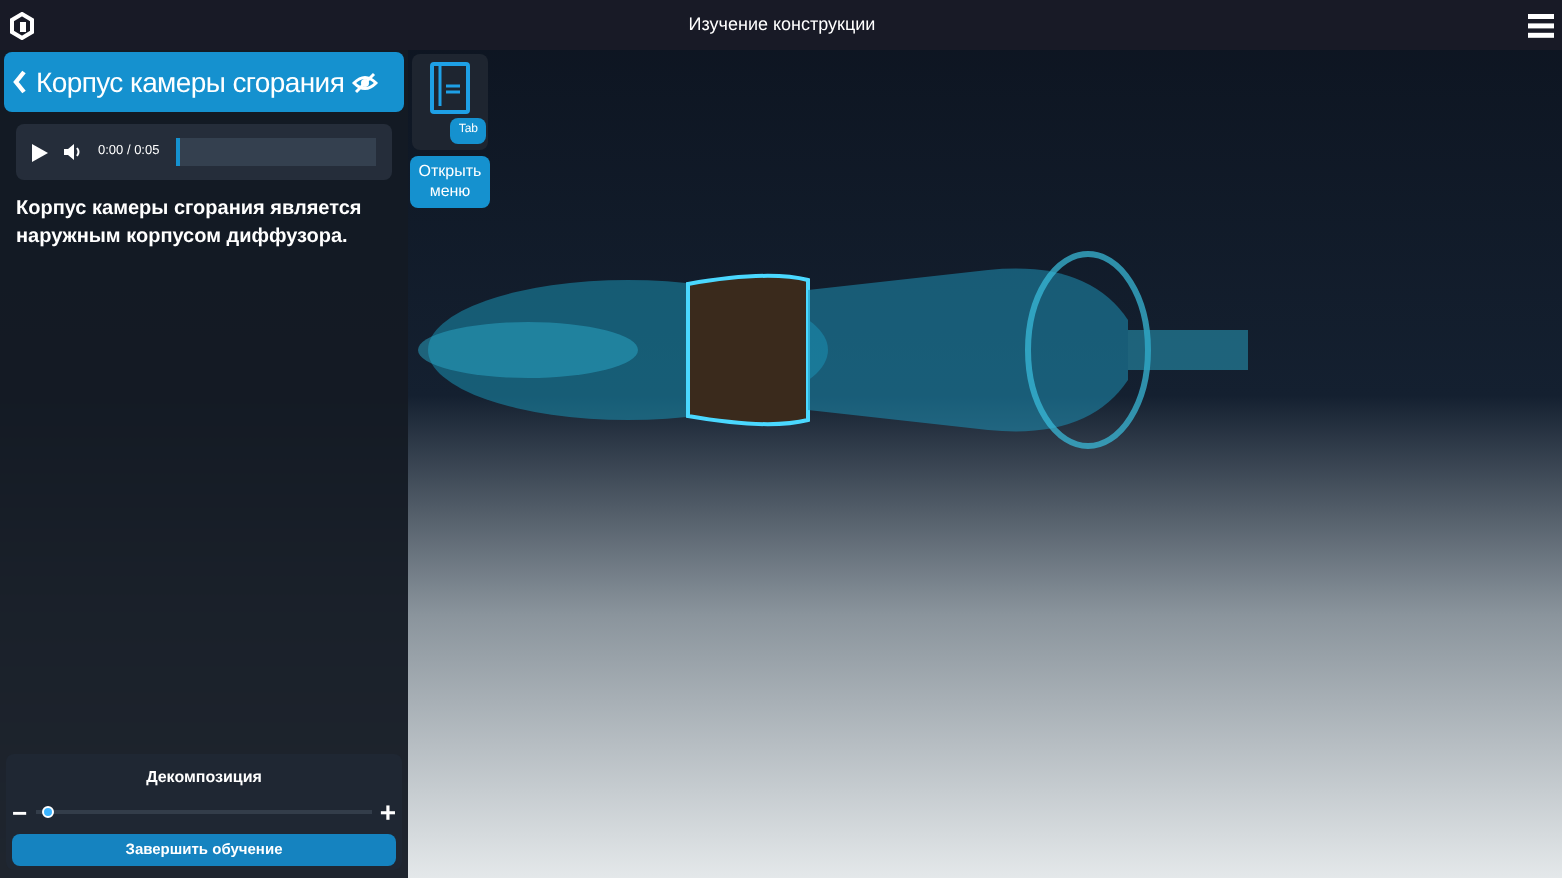 Image resolution: width=1562 pixels, height=878 pixels. What do you see at coordinates (20, 812) in the screenshot?
I see `minus-button: −` at bounding box center [20, 812].